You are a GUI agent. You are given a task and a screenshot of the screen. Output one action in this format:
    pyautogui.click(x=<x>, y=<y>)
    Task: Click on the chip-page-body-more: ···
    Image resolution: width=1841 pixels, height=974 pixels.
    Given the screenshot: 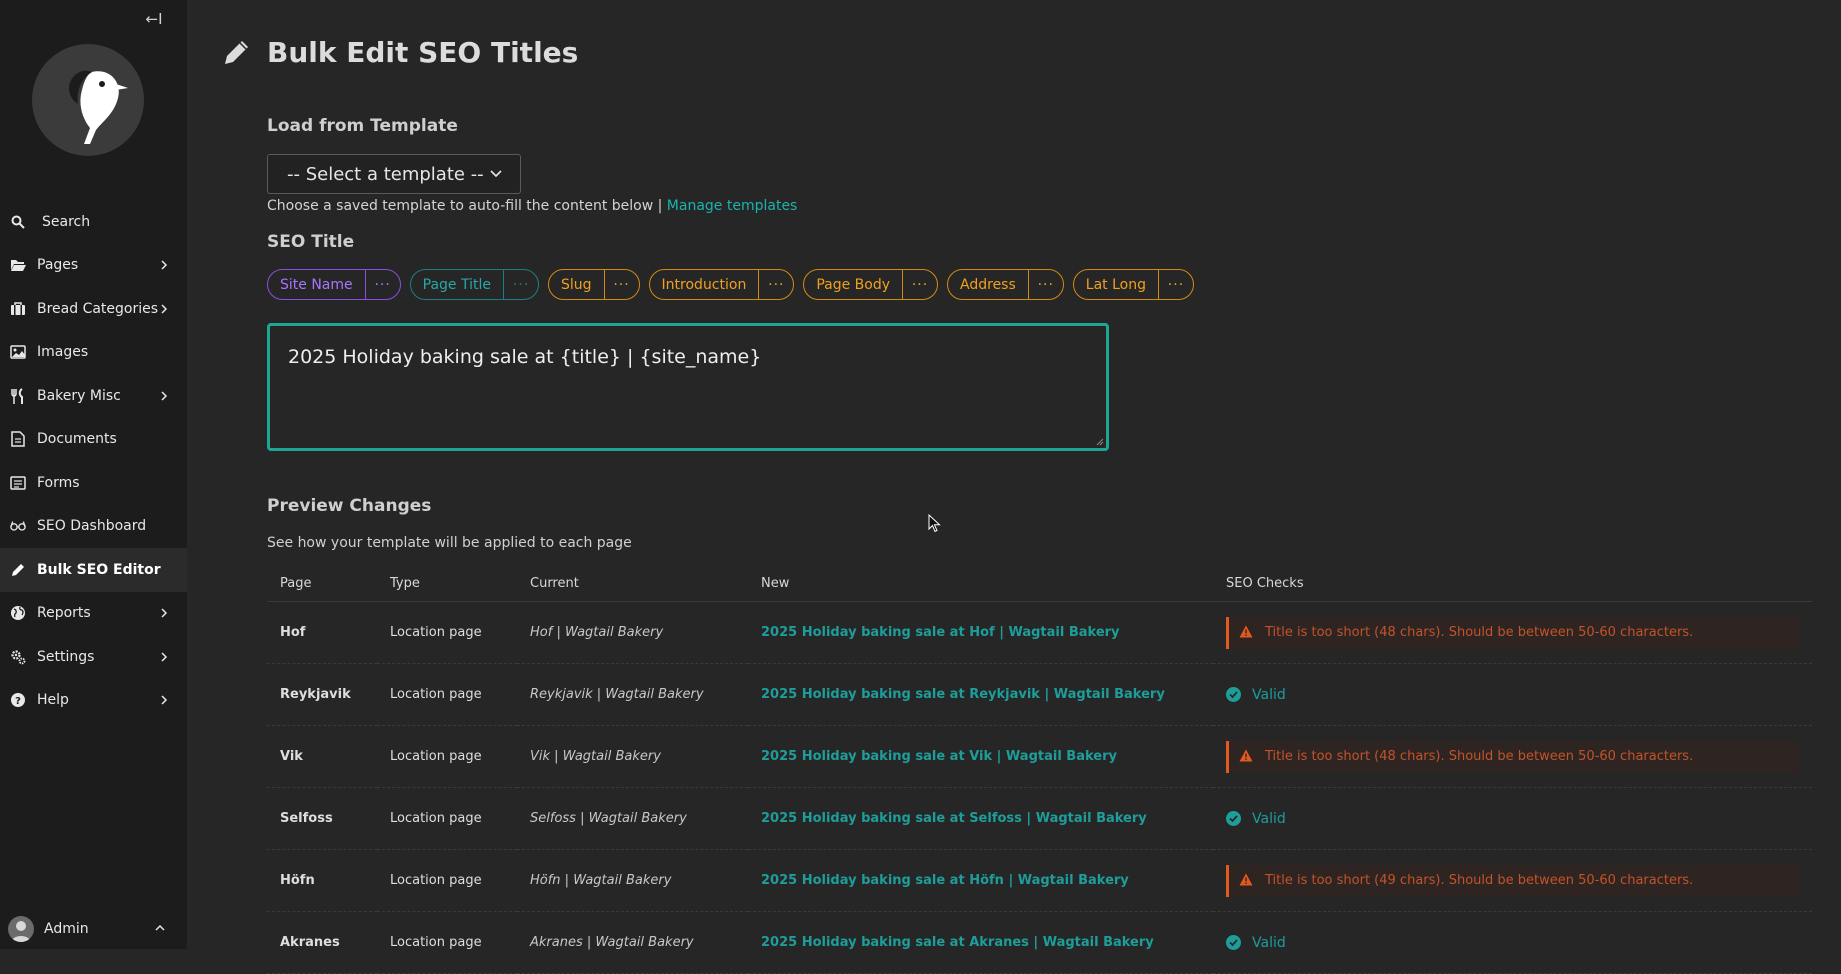 What is the action you would take?
    pyautogui.click(x=919, y=284)
    